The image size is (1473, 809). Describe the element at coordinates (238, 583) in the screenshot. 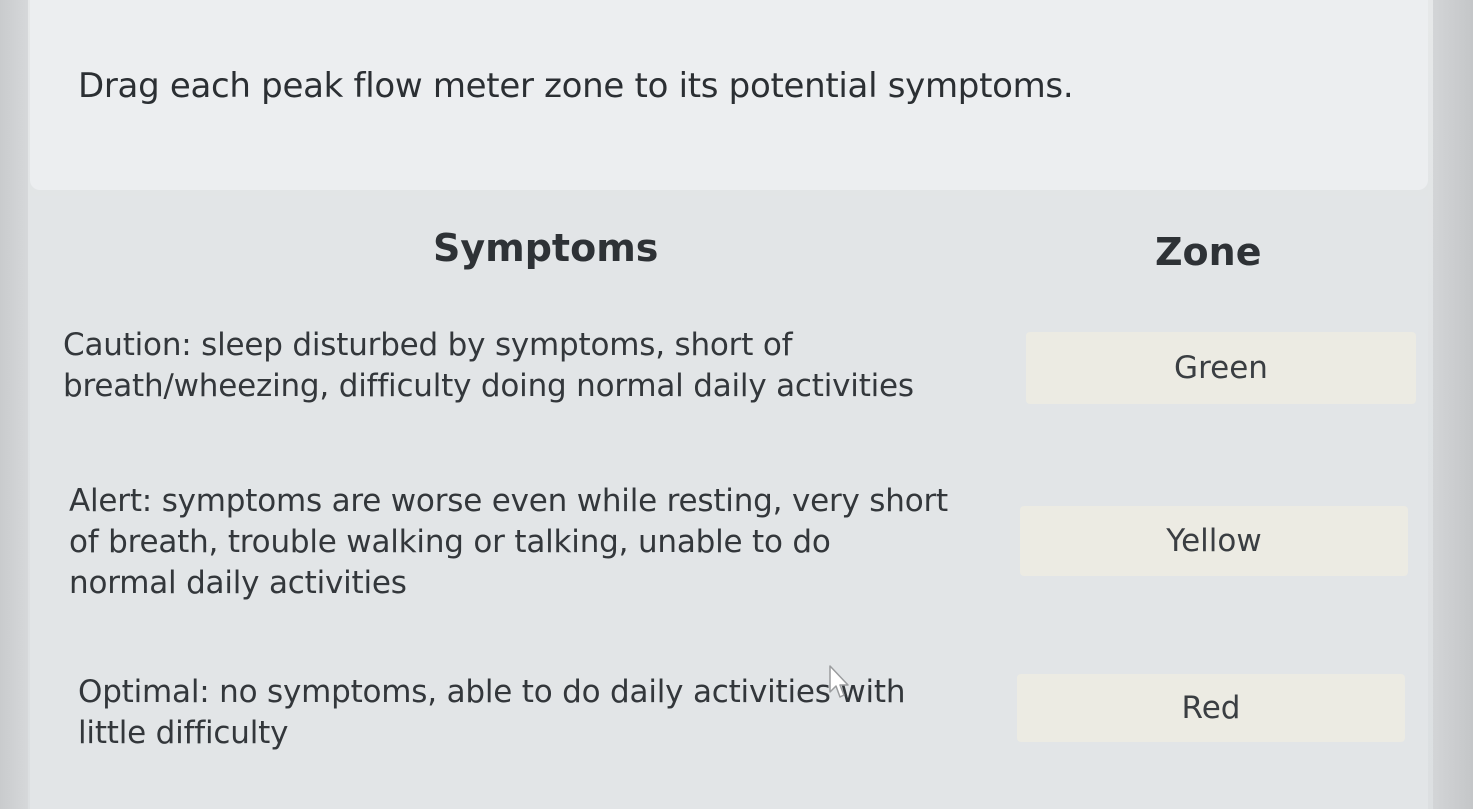

I see `symptom-line: normal daily activities` at that location.